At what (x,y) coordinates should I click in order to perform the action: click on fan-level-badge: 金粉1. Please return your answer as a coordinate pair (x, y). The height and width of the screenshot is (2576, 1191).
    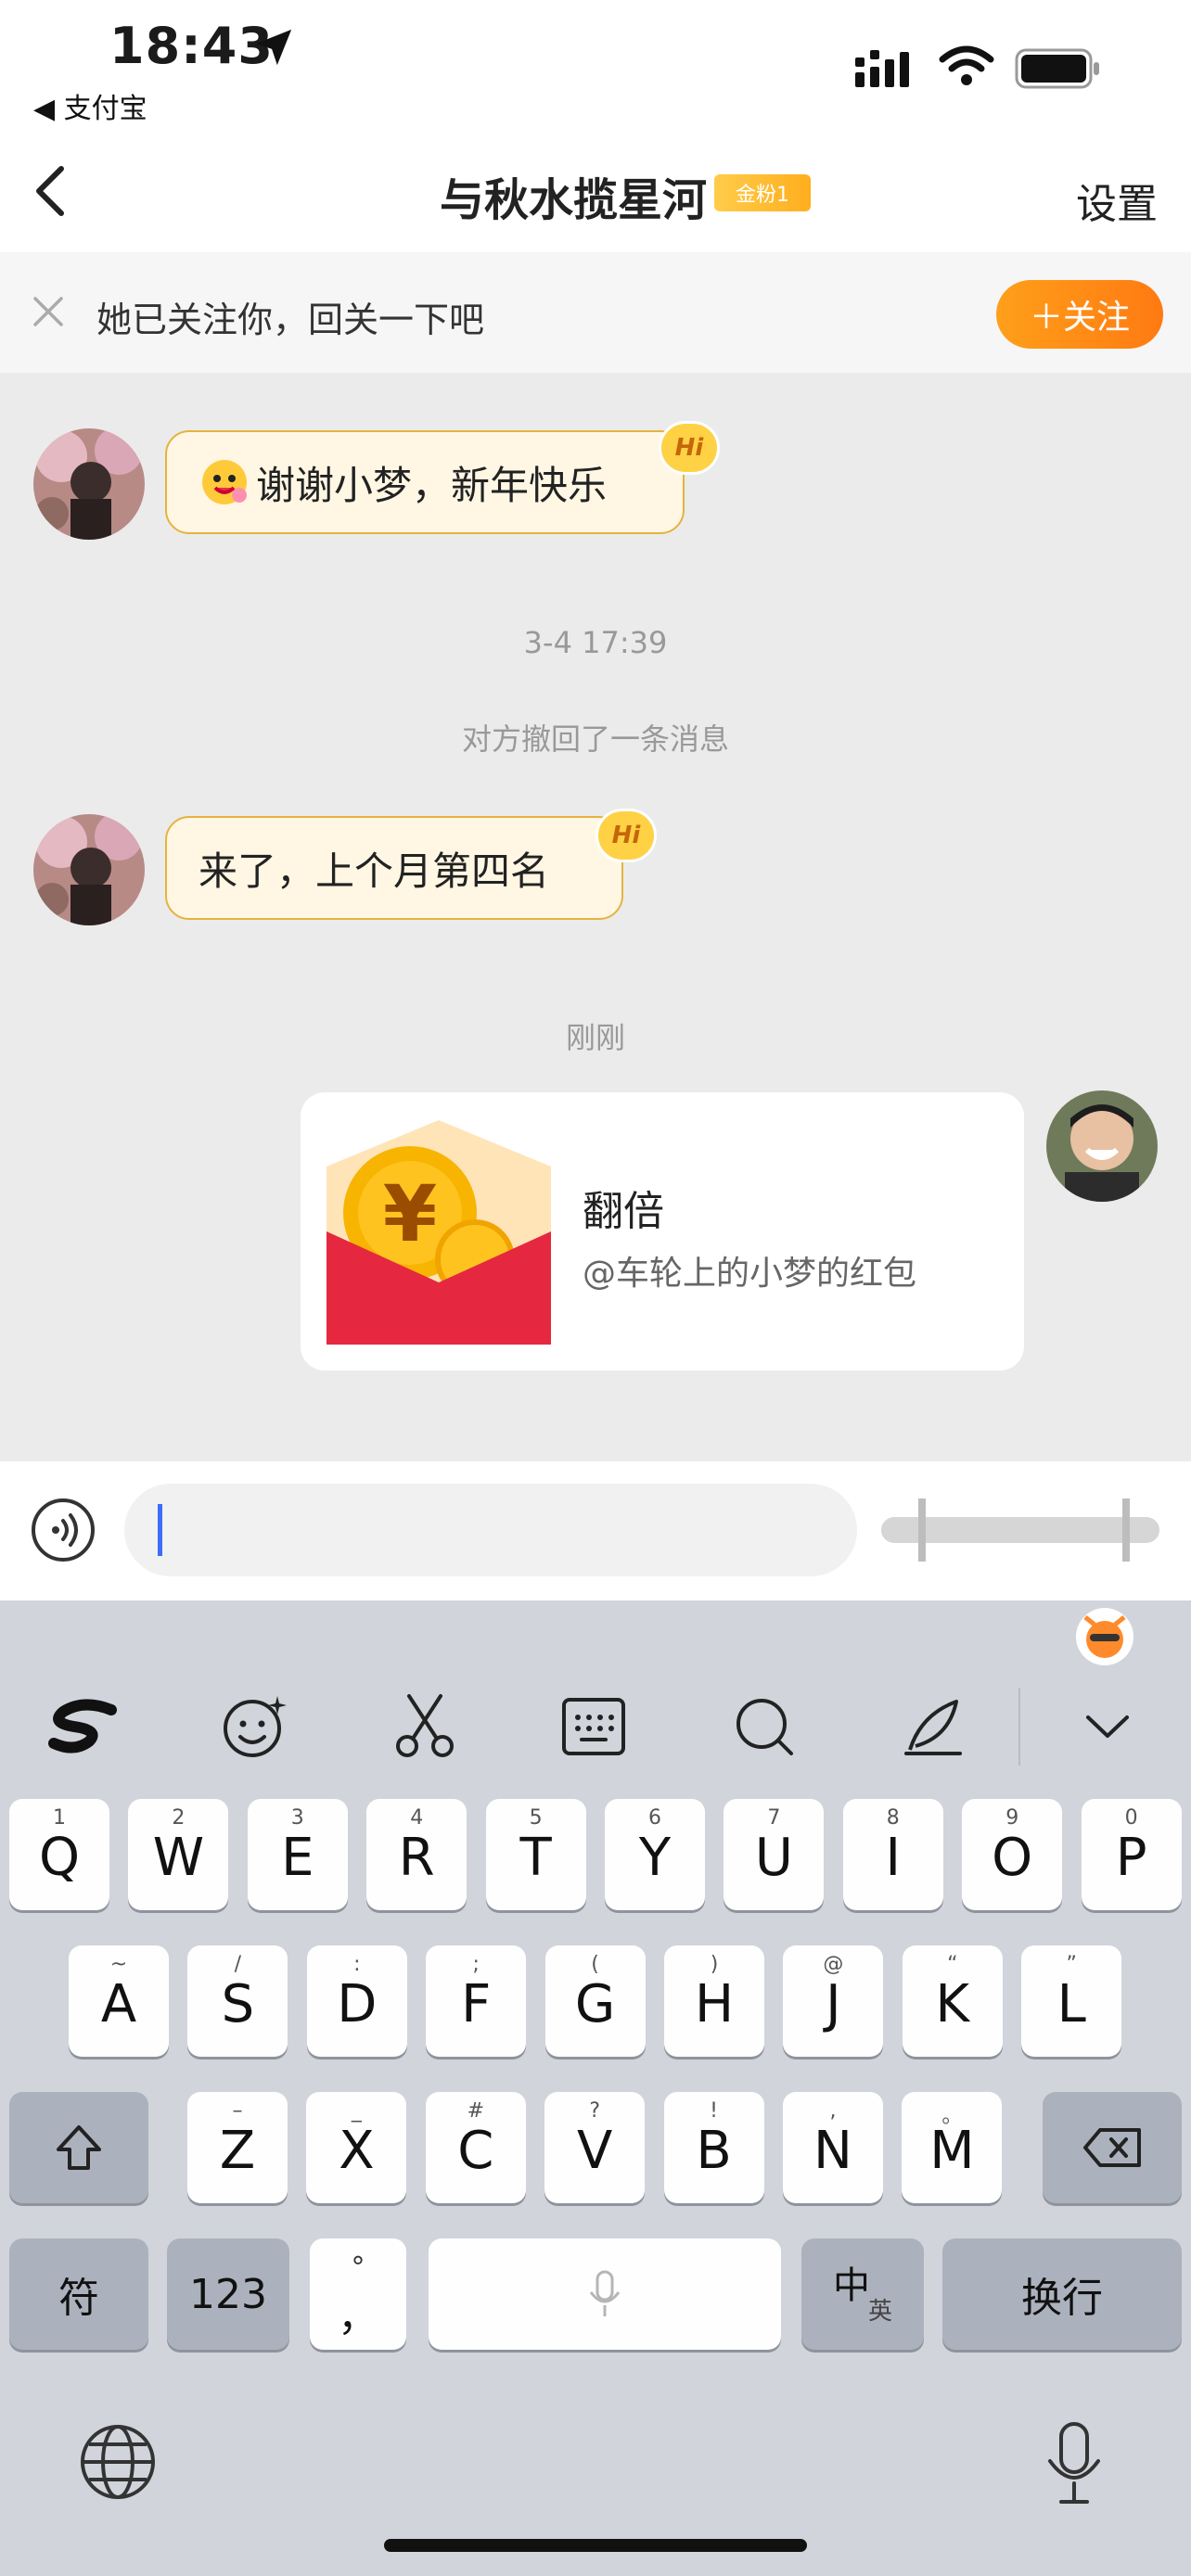
    Looking at the image, I should click on (762, 192).